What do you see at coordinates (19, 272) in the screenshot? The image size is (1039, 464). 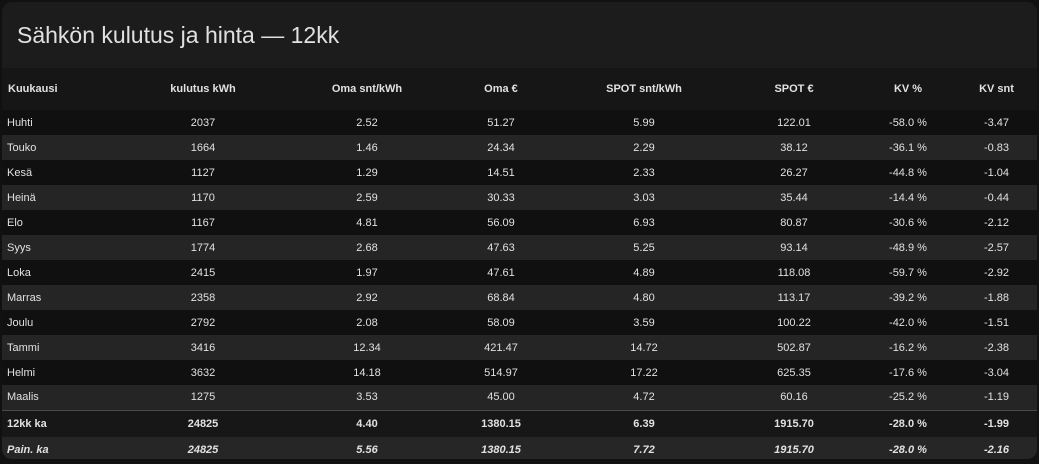 I see `cell-month: Loka` at bounding box center [19, 272].